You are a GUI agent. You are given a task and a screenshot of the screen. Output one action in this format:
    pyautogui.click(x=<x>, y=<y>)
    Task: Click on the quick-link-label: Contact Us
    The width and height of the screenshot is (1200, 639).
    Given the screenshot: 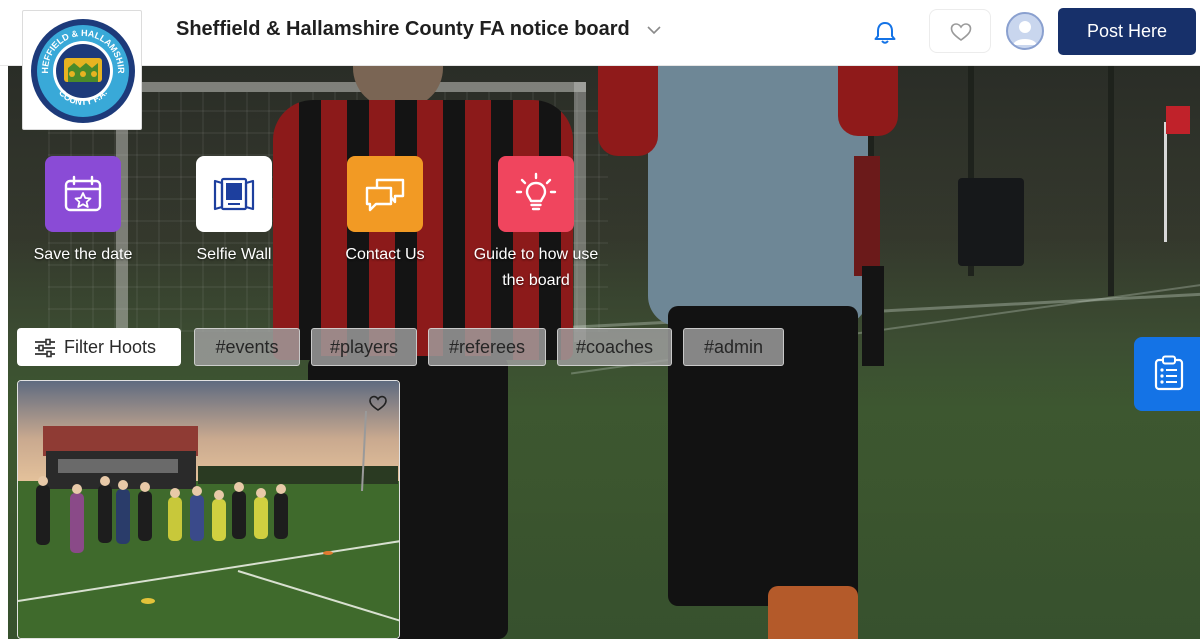 What is the action you would take?
    pyautogui.click(x=385, y=254)
    